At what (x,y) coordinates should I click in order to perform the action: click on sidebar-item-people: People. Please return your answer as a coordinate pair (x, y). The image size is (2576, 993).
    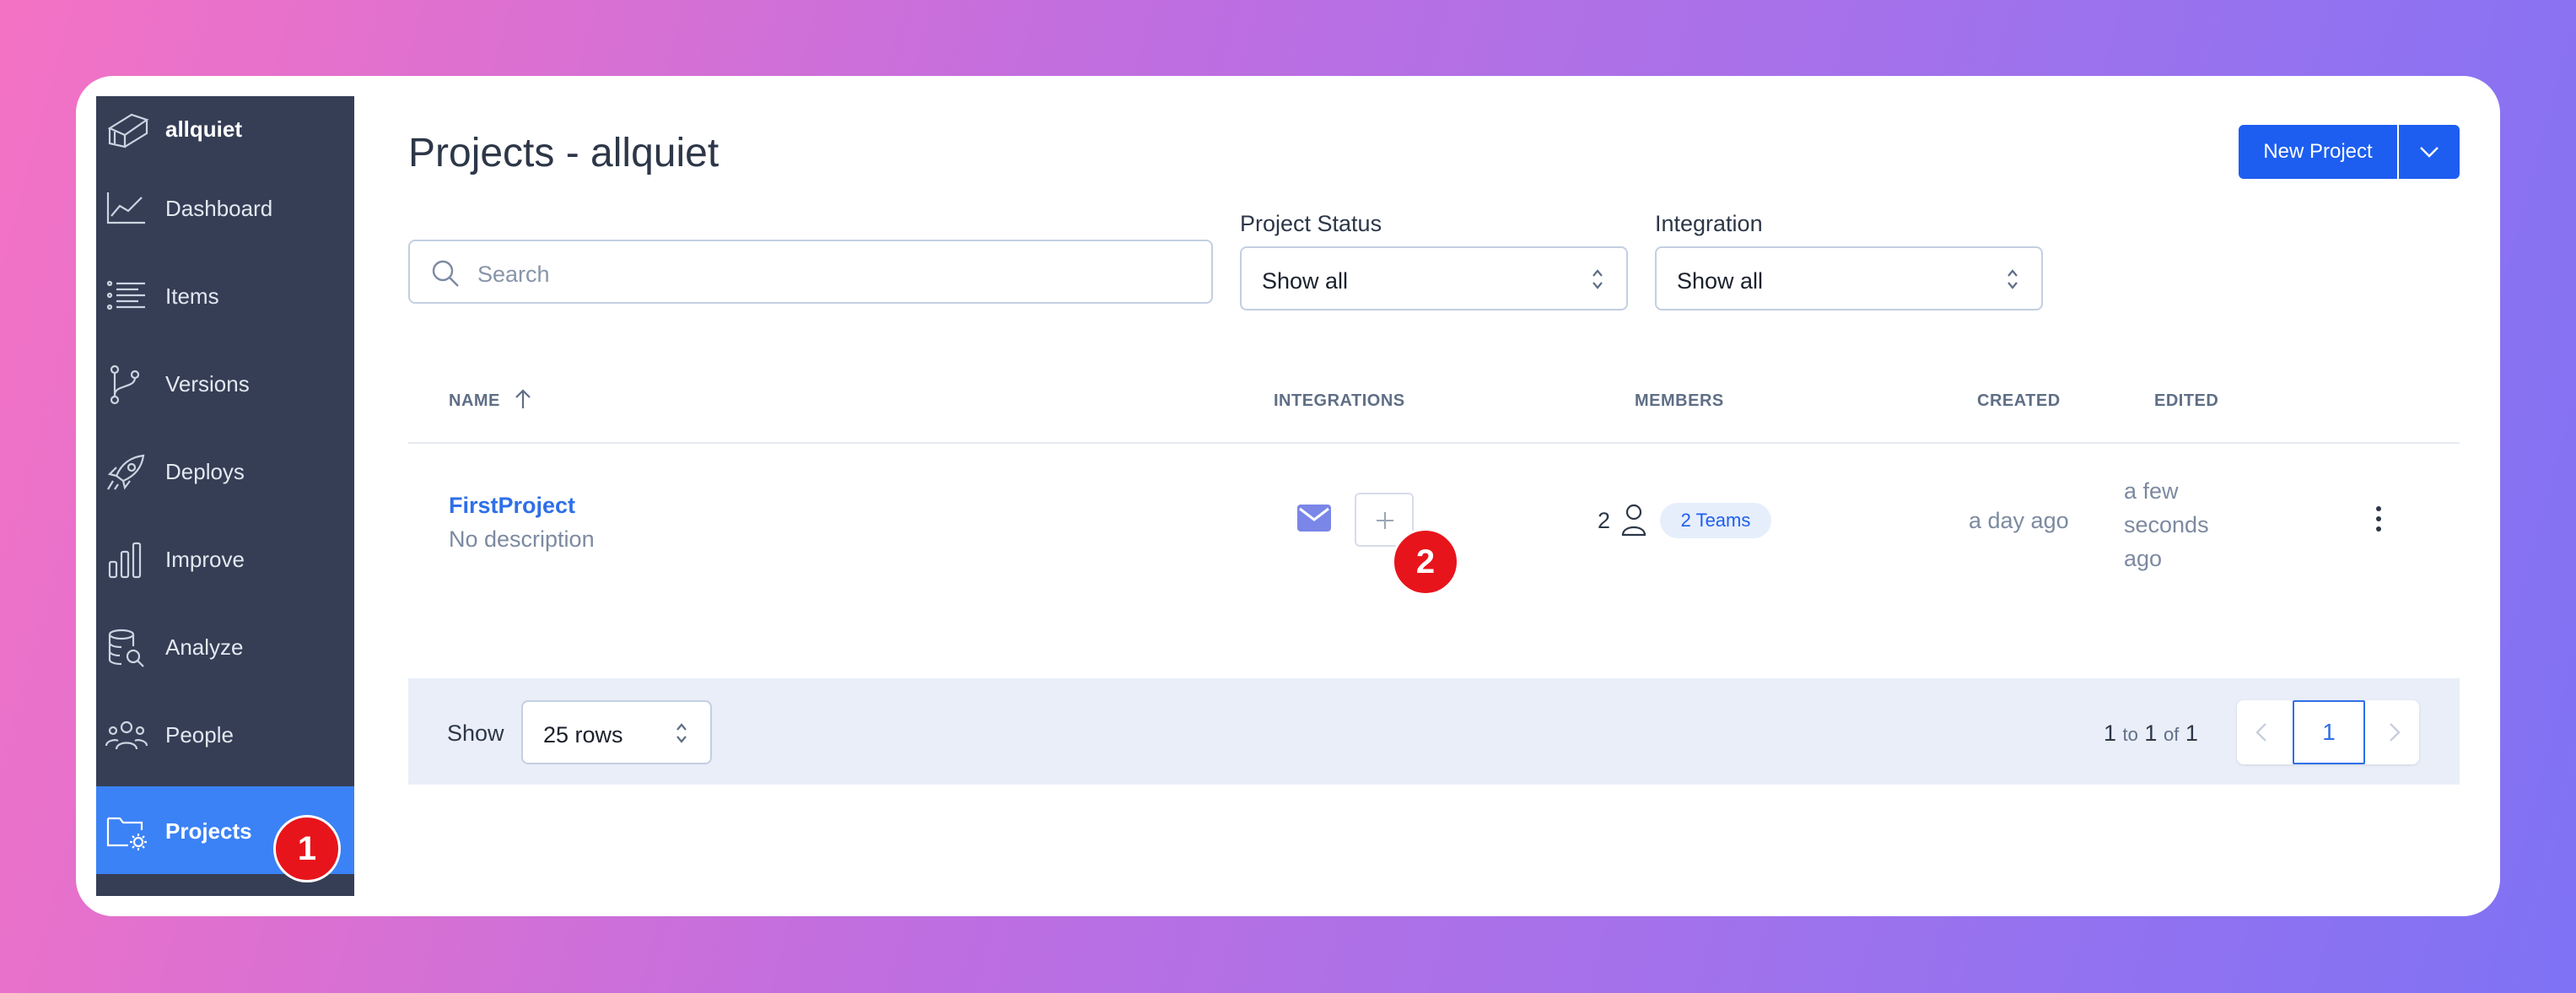
    Looking at the image, I should click on (225, 734).